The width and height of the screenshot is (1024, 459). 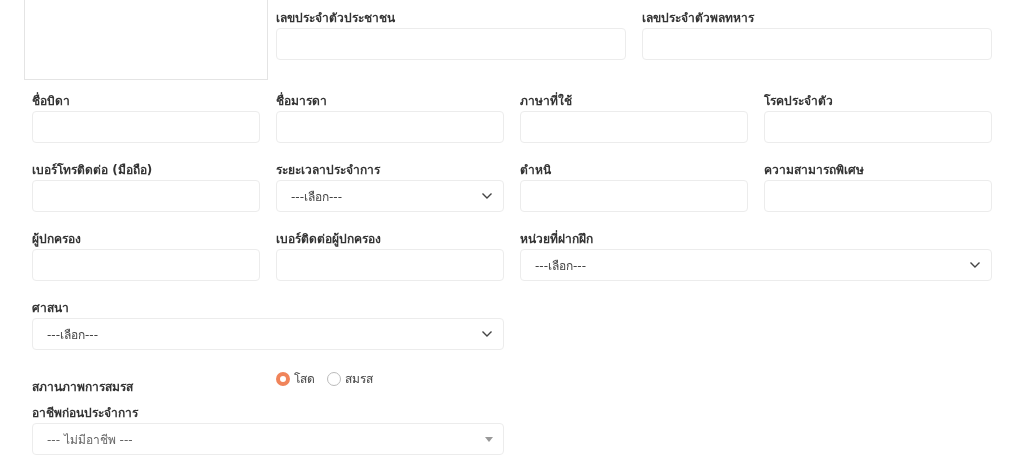 I want to click on field-label: ศาสนา, so click(x=51, y=308).